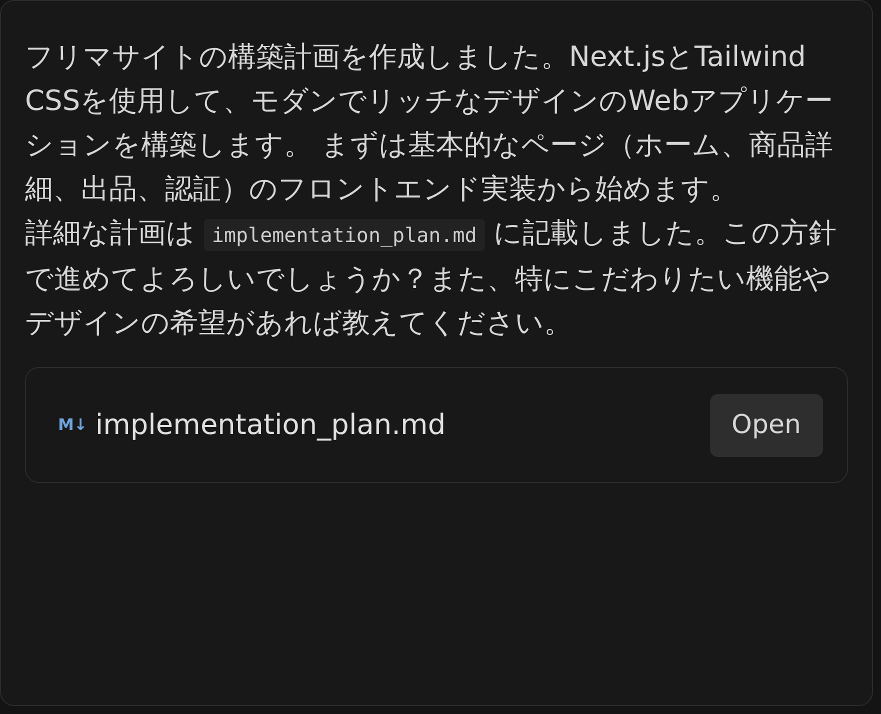 This screenshot has width=881, height=714. I want to click on markdown-icon: M↓, so click(73, 425).